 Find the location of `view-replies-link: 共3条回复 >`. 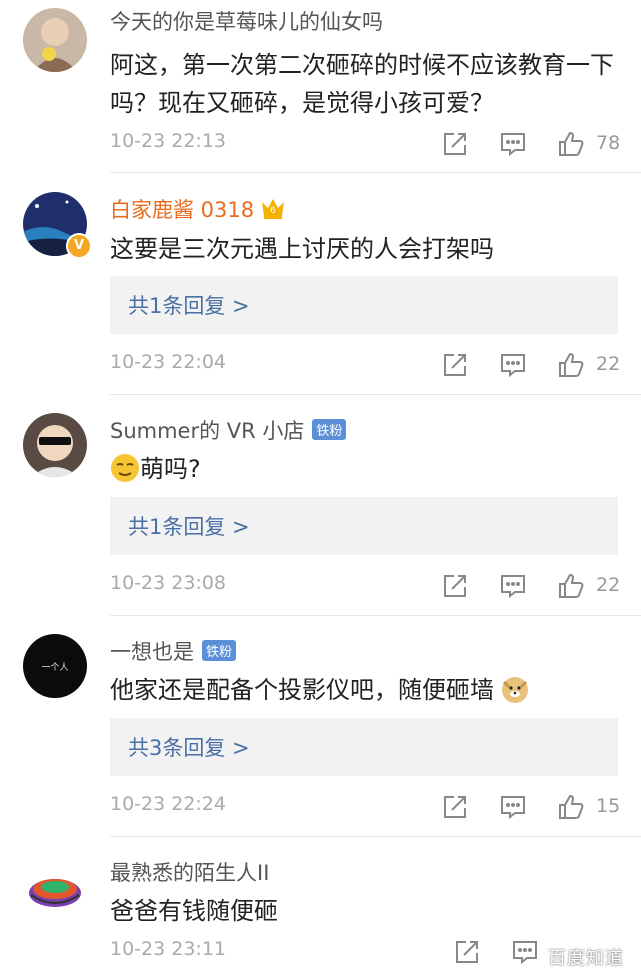

view-replies-link: 共3条回复 > is located at coordinates (189, 747).